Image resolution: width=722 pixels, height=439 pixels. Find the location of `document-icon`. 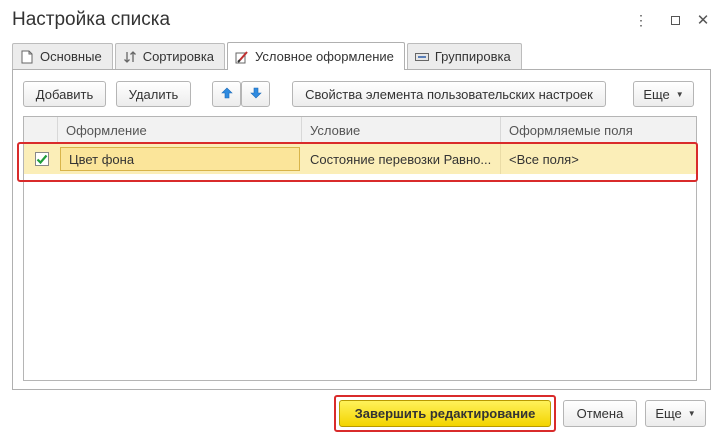

document-icon is located at coordinates (27, 57).